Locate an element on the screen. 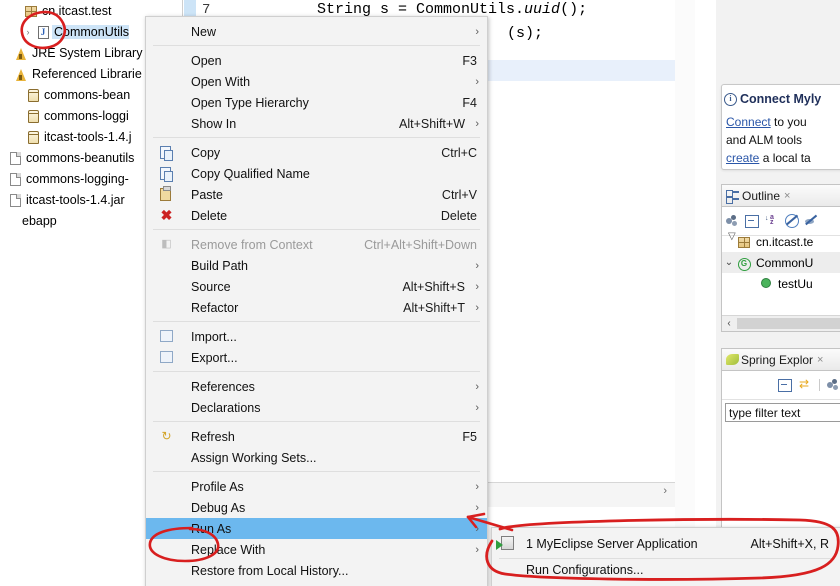 This screenshot has height=586, width=840. scrollbar-thumb is located at coordinates (788, 323).